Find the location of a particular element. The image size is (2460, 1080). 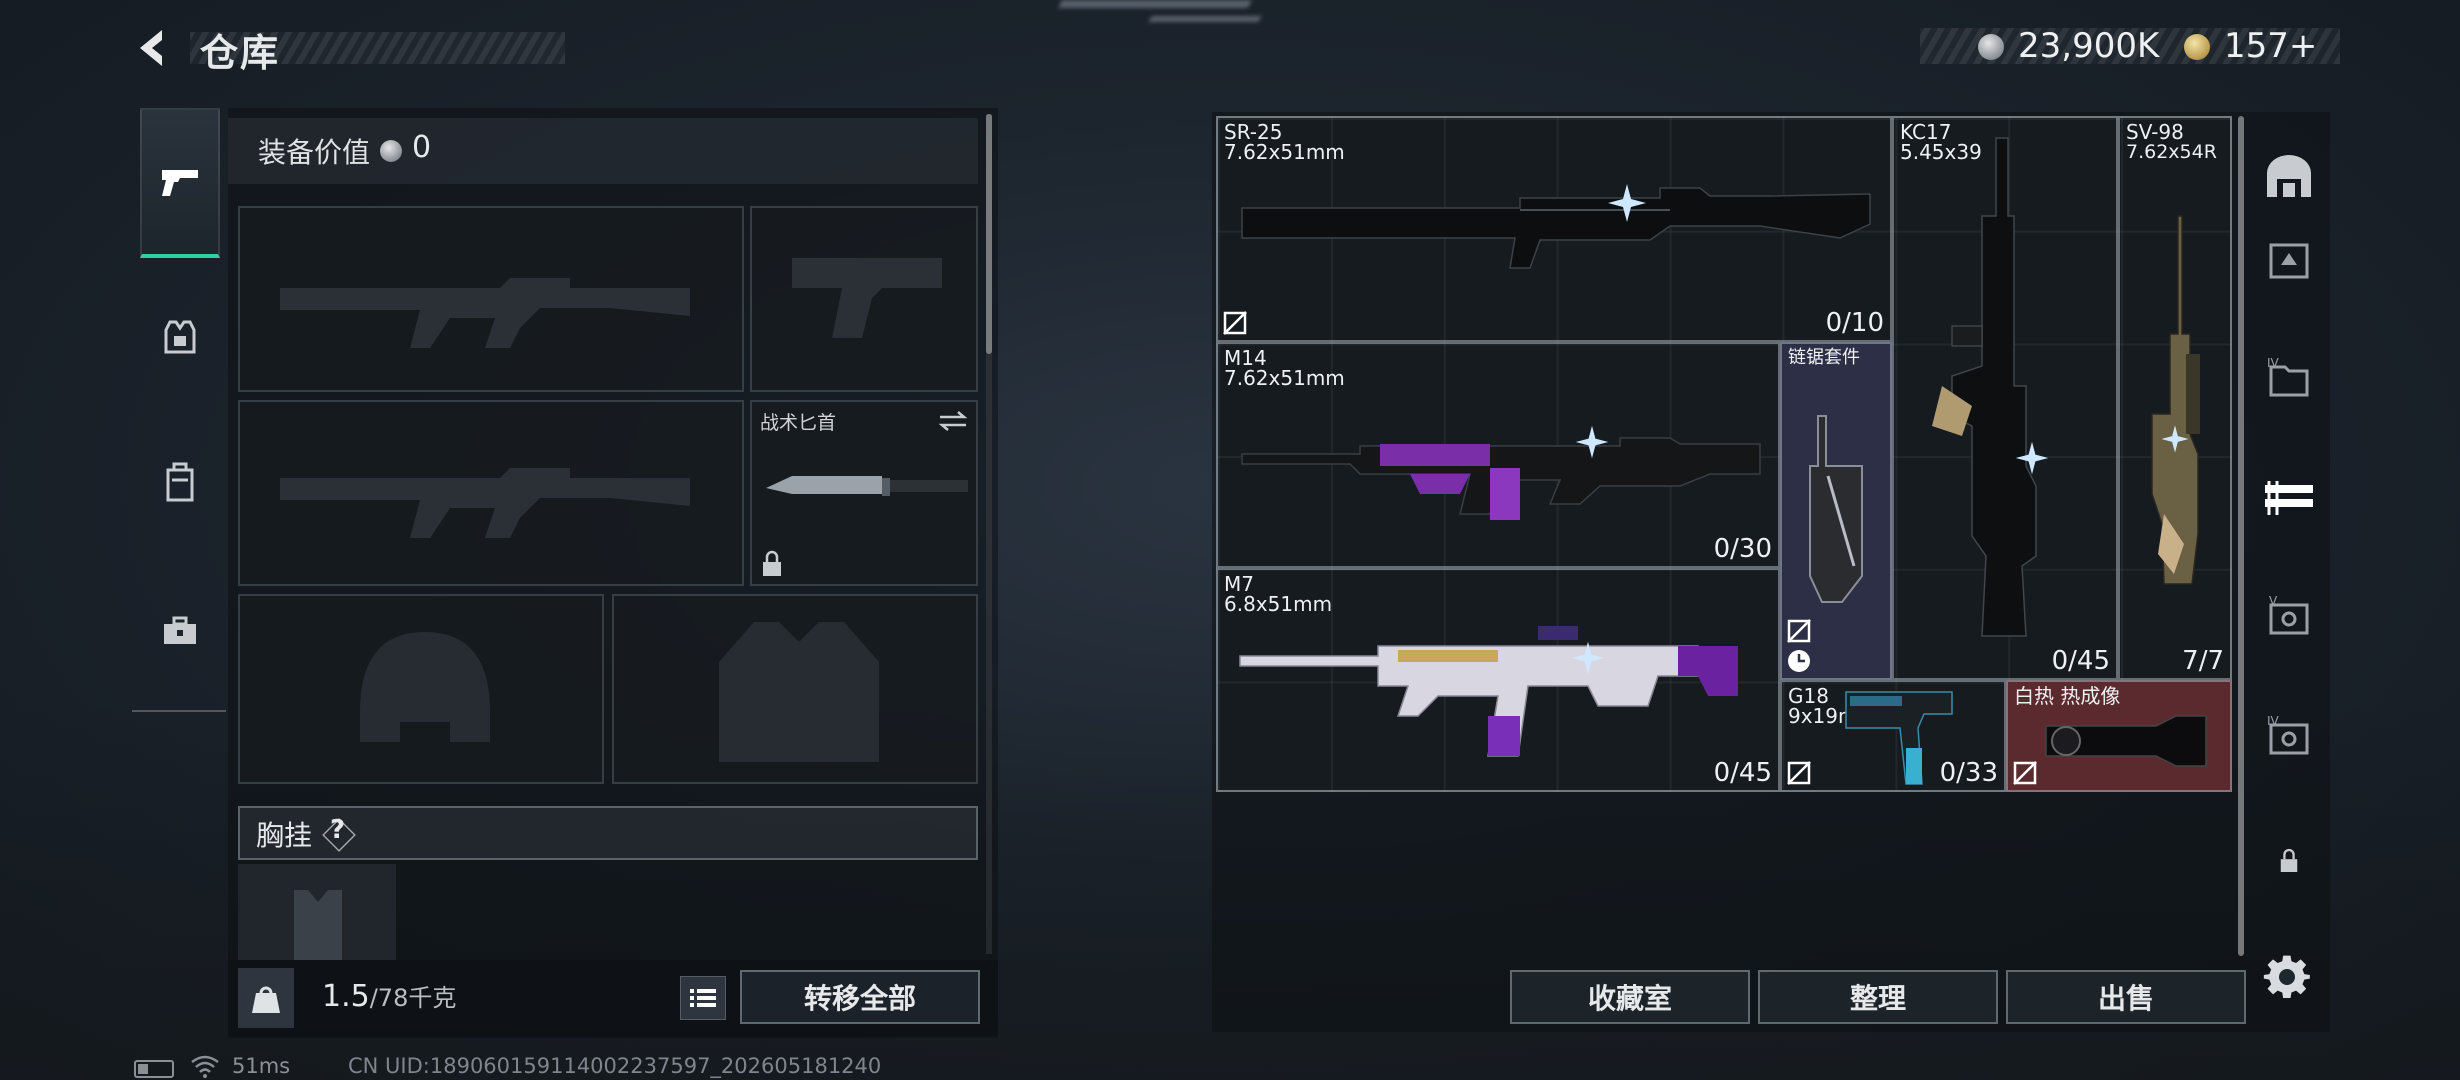

list-view-button is located at coordinates (703, 998).